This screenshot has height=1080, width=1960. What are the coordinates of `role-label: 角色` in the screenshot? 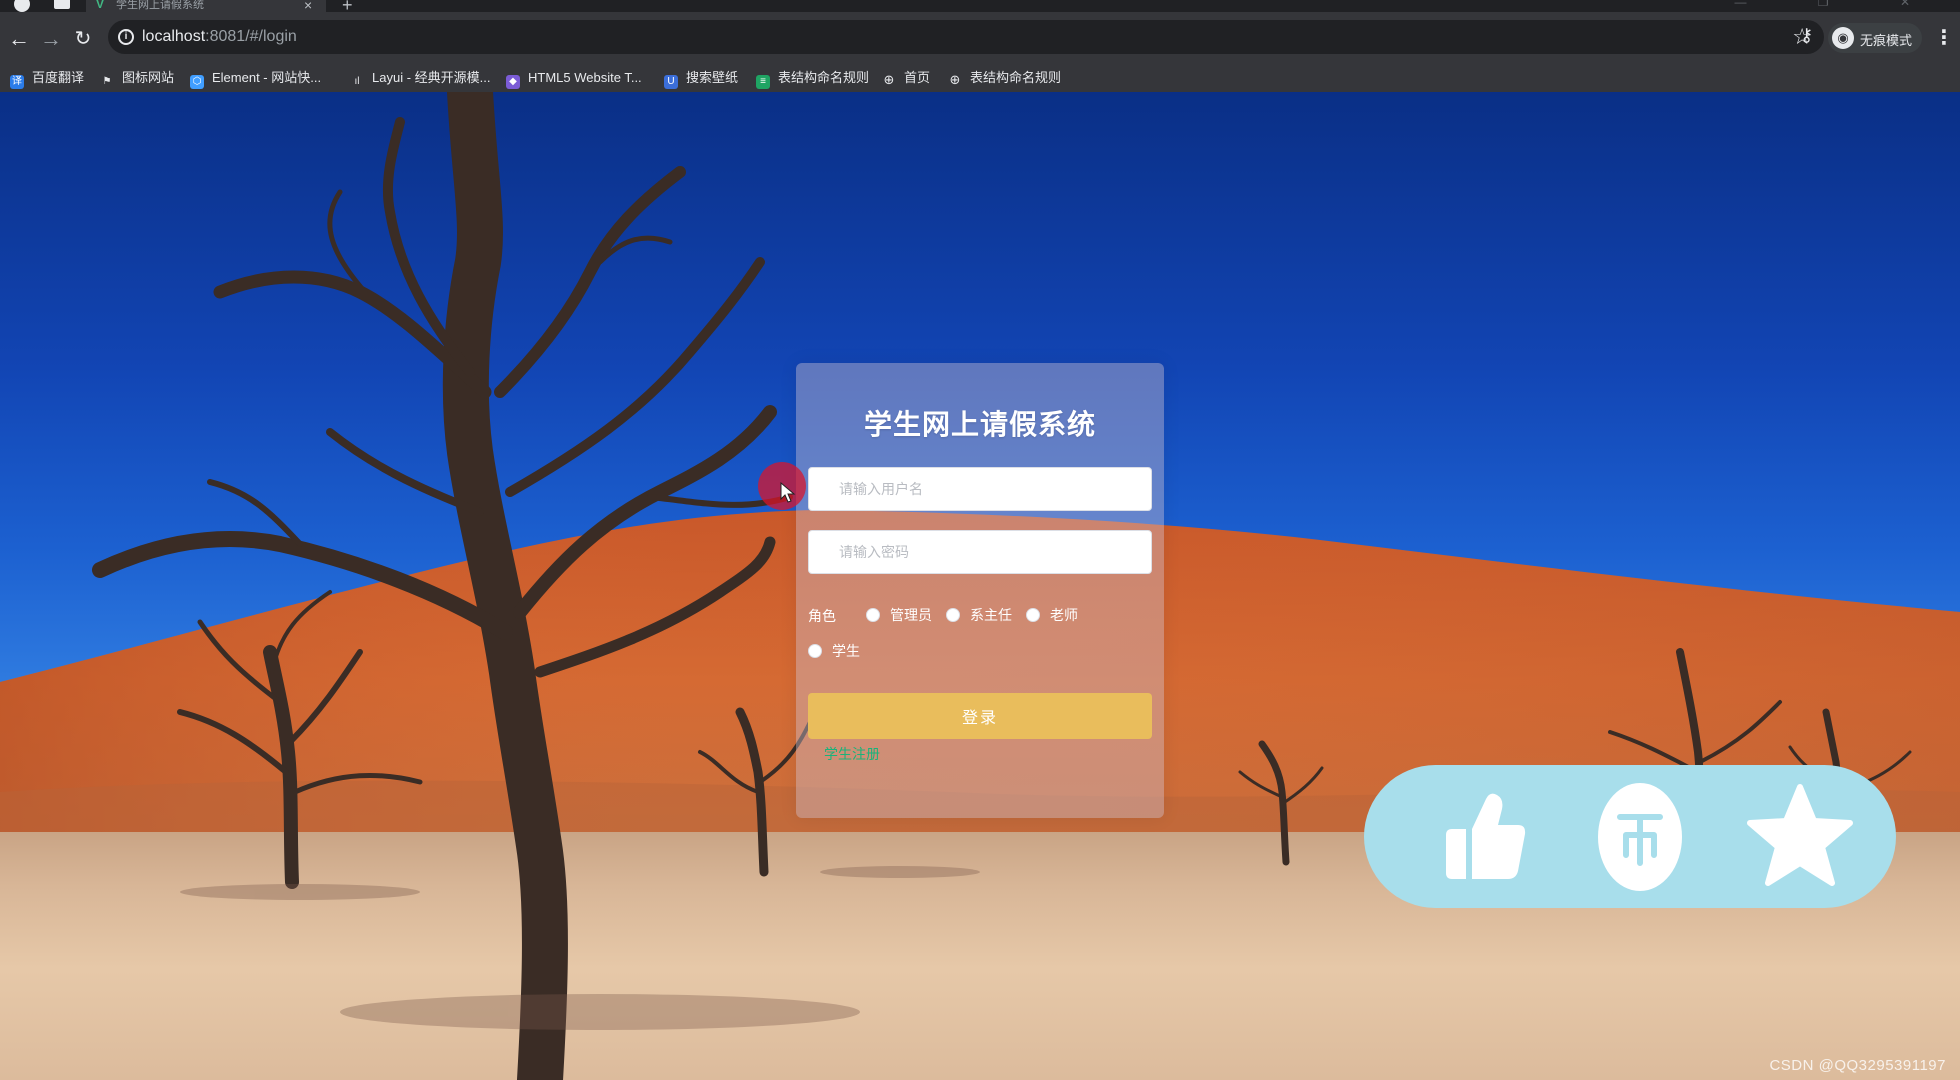 It's located at (822, 616).